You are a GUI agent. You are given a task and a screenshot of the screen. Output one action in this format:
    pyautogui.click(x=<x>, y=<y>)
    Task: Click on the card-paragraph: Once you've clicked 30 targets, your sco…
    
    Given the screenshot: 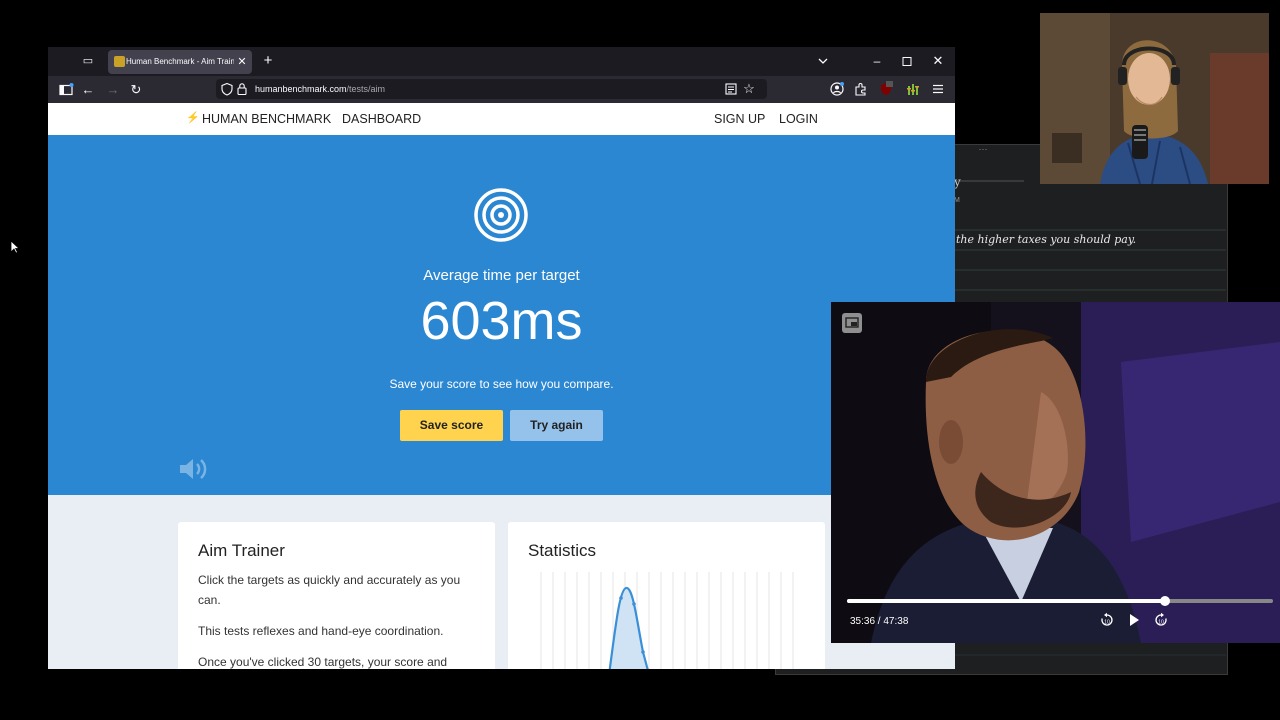 What is the action you would take?
    pyautogui.click(x=323, y=662)
    